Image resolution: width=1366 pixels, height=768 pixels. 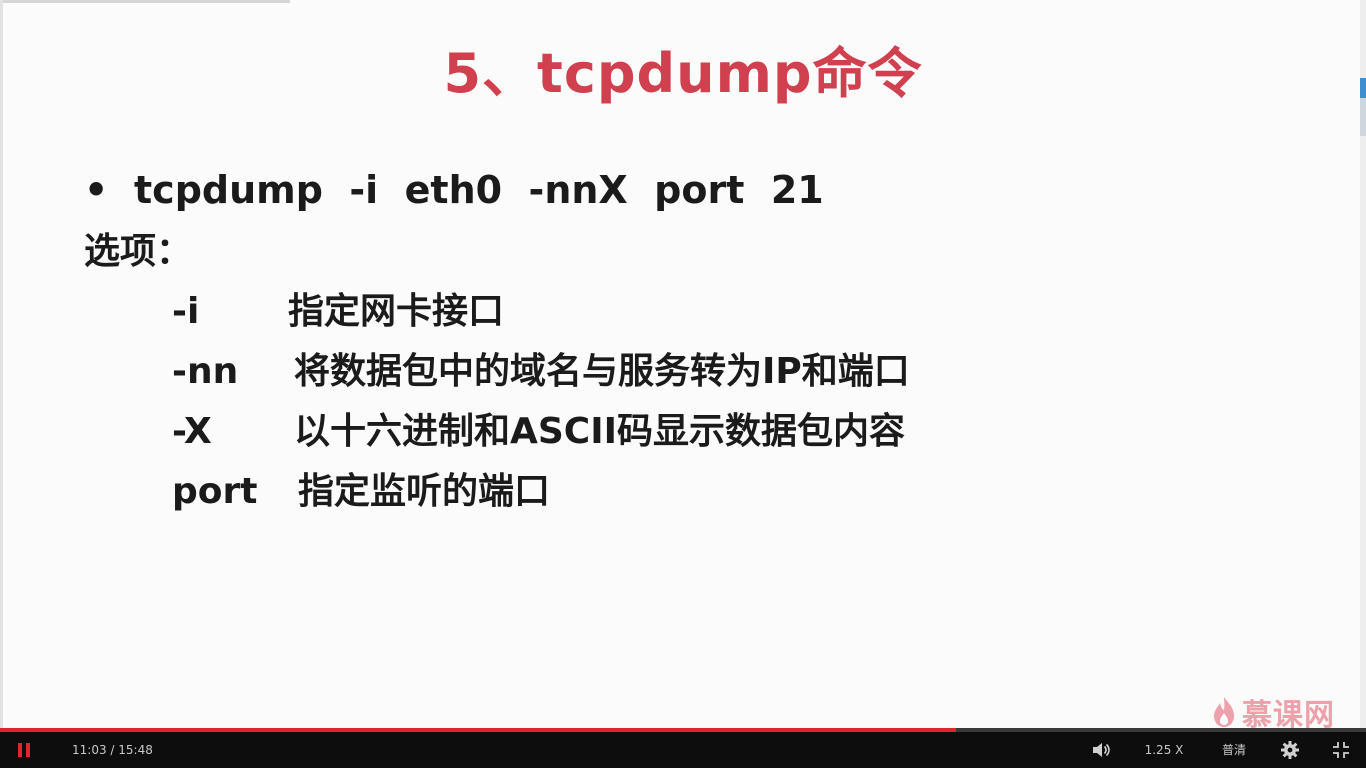 What do you see at coordinates (1164, 750) in the screenshot?
I see `playback-speed-button: 1.25 X` at bounding box center [1164, 750].